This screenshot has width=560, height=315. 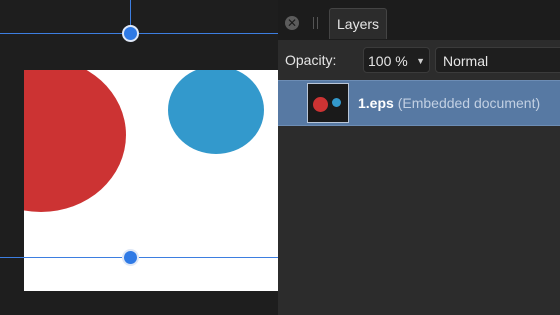 What do you see at coordinates (75, 141) in the screenshot?
I see `red-circle-shape` at bounding box center [75, 141].